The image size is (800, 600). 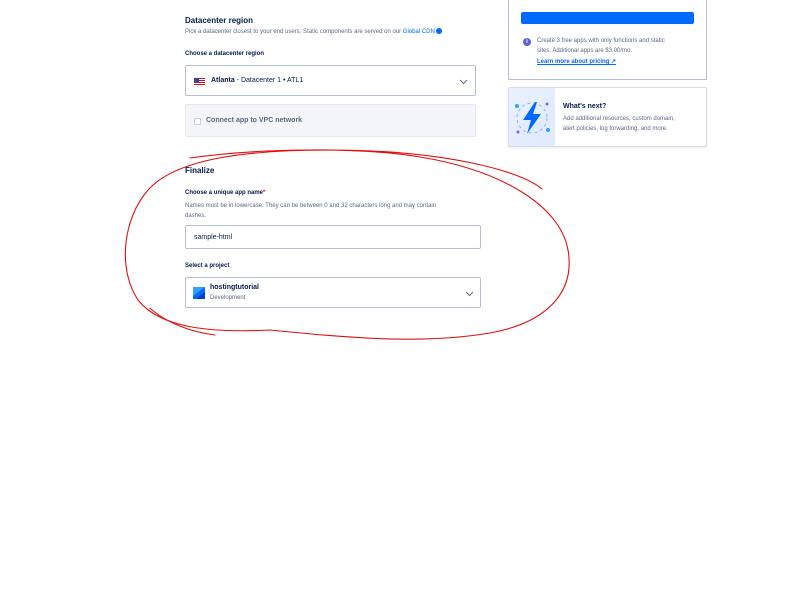 What do you see at coordinates (197, 121) in the screenshot?
I see `vpc-checkbox` at bounding box center [197, 121].